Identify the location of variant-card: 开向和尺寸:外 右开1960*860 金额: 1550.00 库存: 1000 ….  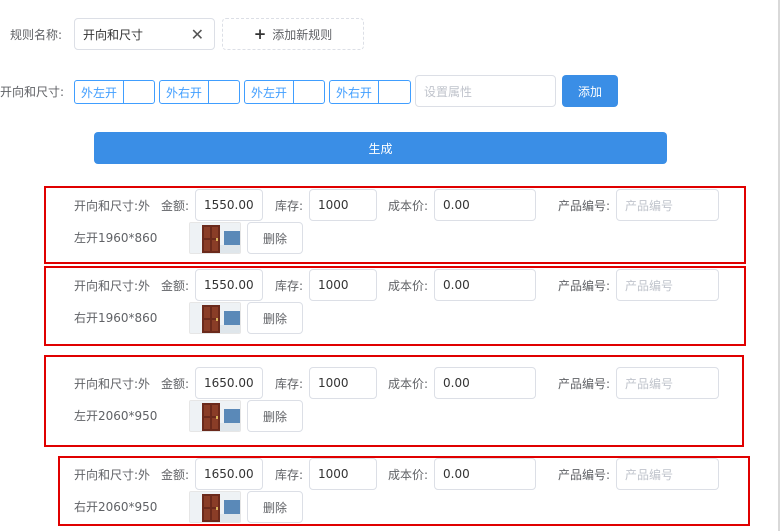
(395, 306).